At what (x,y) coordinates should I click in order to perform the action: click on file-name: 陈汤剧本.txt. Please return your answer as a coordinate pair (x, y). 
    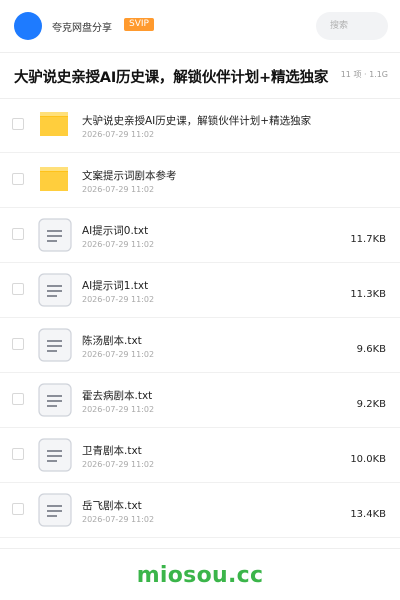
    Looking at the image, I should click on (112, 341).